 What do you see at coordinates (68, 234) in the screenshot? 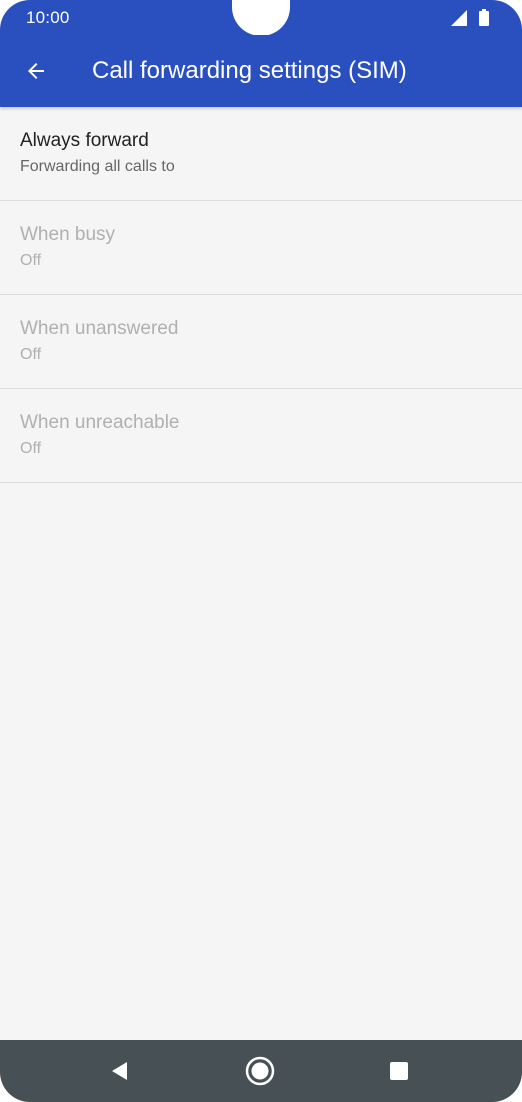
I see `item-title: When busy` at bounding box center [68, 234].